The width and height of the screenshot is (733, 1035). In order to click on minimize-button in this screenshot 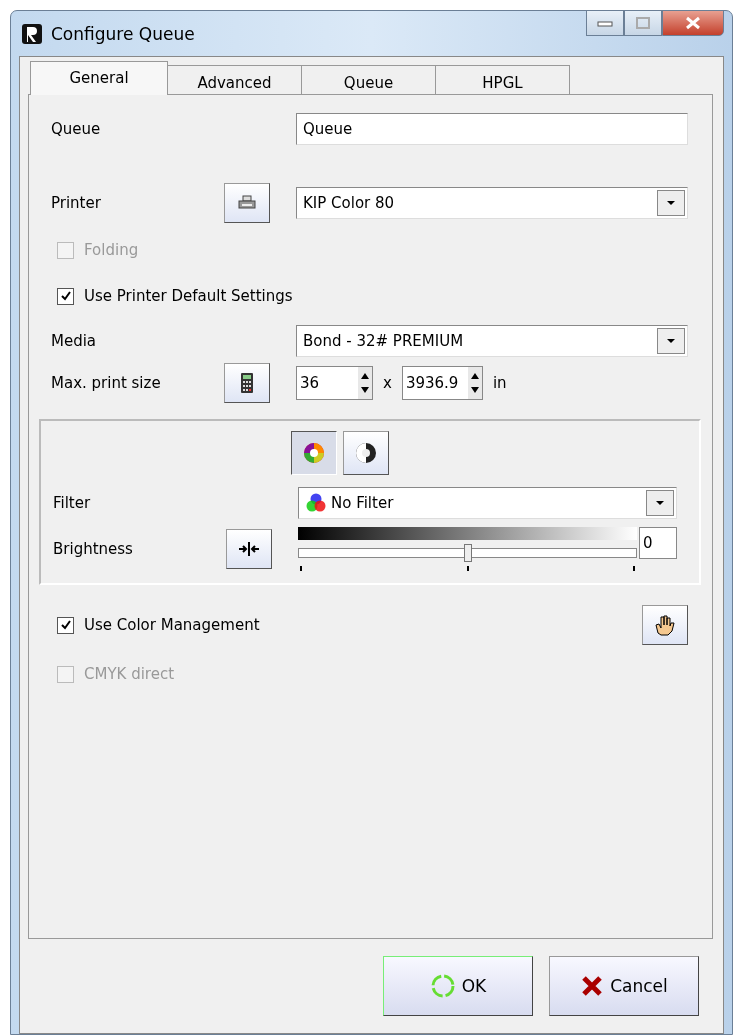, I will do `click(605, 23)`.